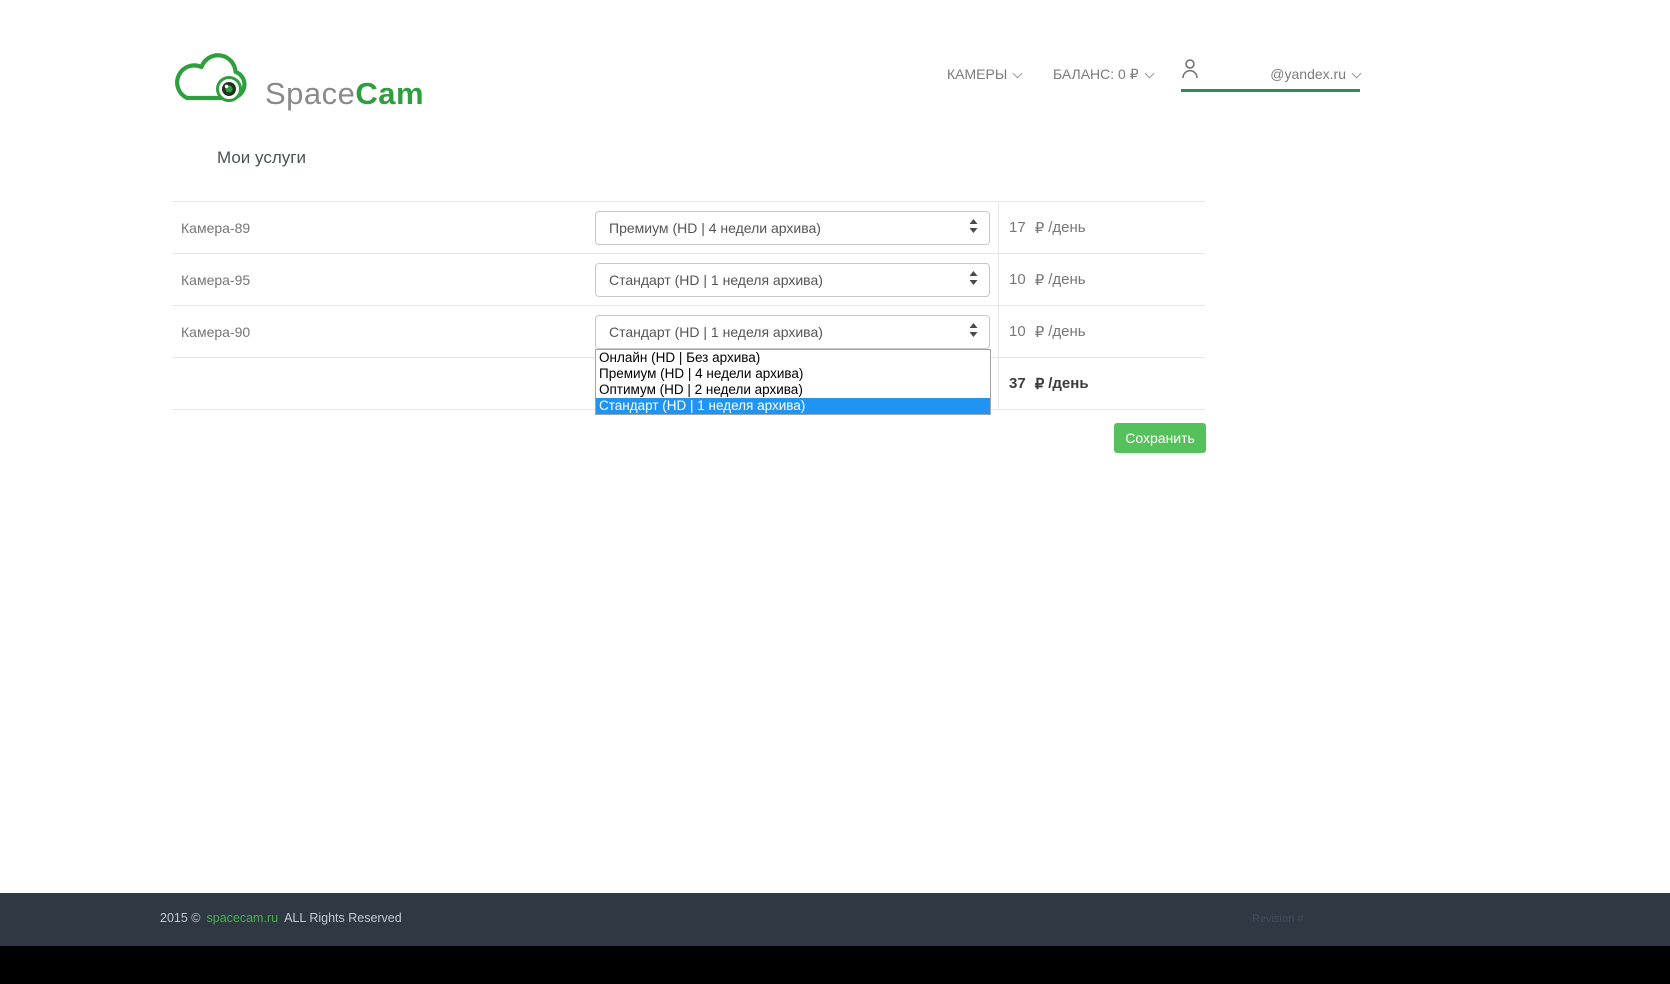 This screenshot has height=984, width=1670. I want to click on dropdown-option-online: Онлайн (HD | Без архива), so click(793, 358).